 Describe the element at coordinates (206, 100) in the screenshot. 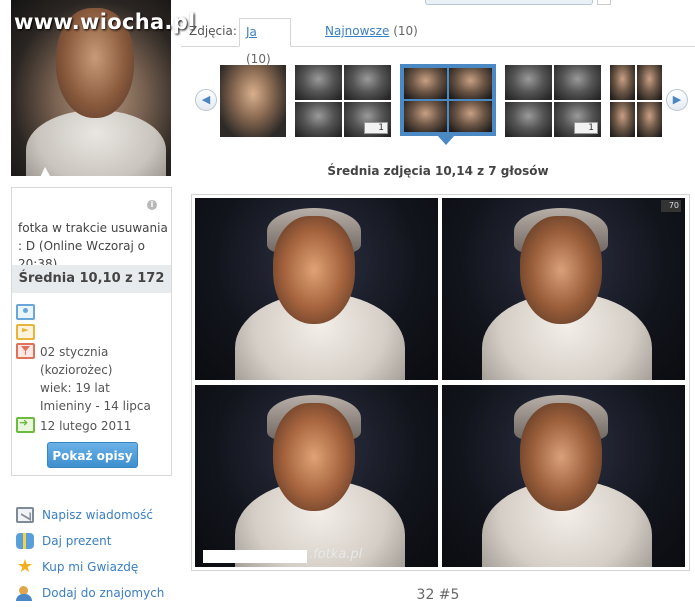

I see `prev-arrow-icon: ◀` at that location.